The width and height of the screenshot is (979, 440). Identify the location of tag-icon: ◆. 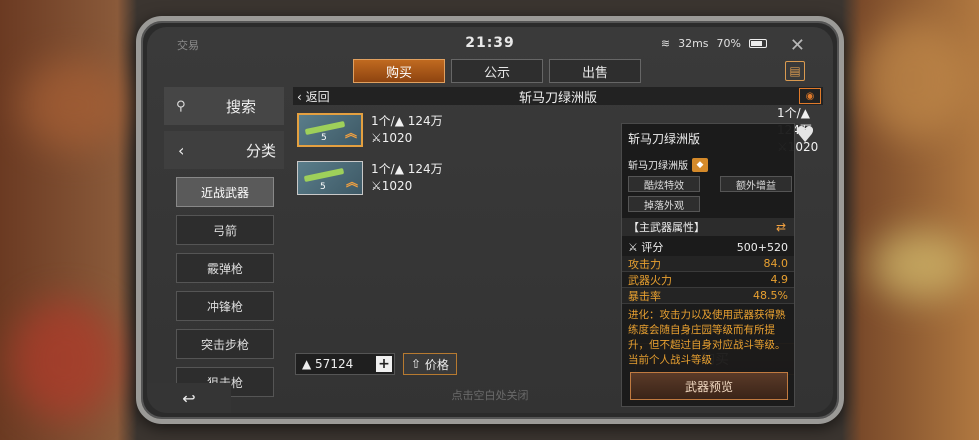
(700, 164).